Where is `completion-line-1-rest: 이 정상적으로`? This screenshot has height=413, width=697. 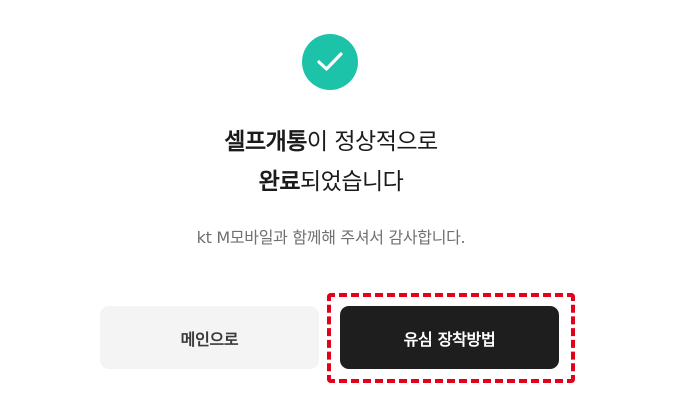
completion-line-1-rest: 이 정상적으로 is located at coordinates (372, 142).